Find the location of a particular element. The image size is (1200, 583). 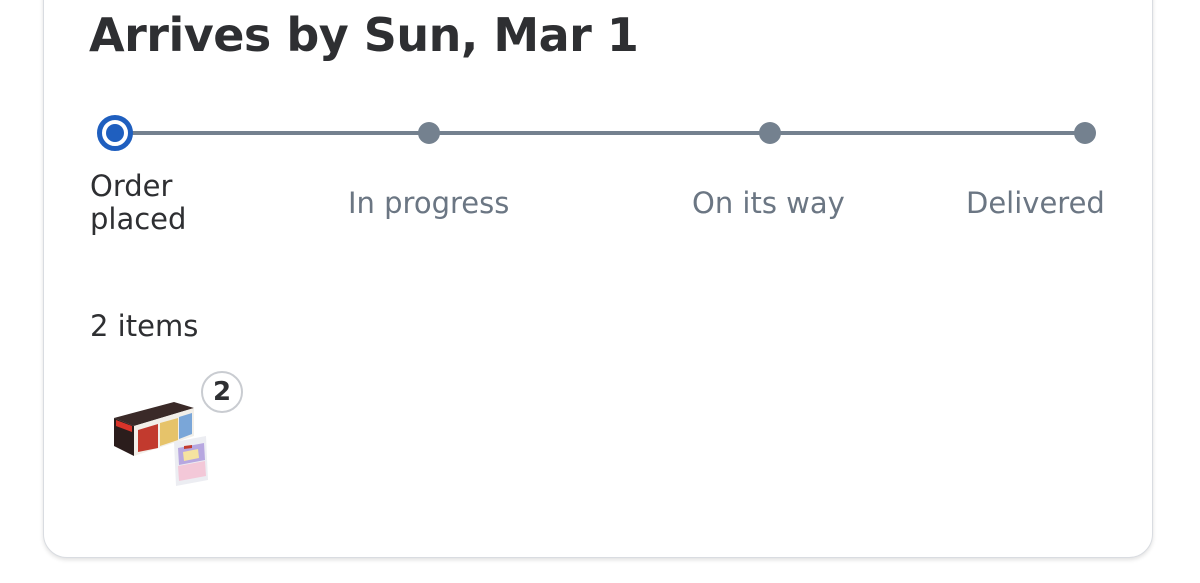

step-dot-delivered is located at coordinates (1085, 133).